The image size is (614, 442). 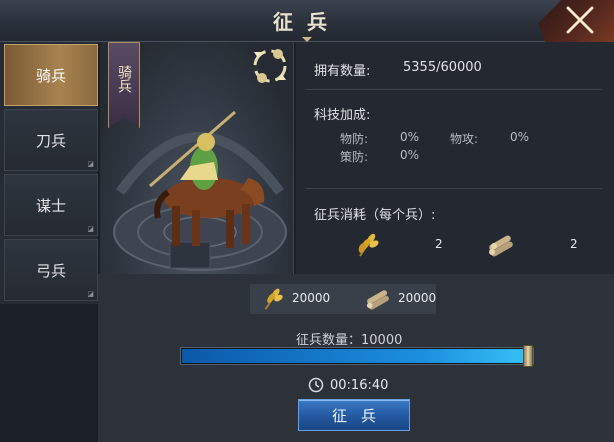 I want to click on window-title: 征兵, so click(x=307, y=22).